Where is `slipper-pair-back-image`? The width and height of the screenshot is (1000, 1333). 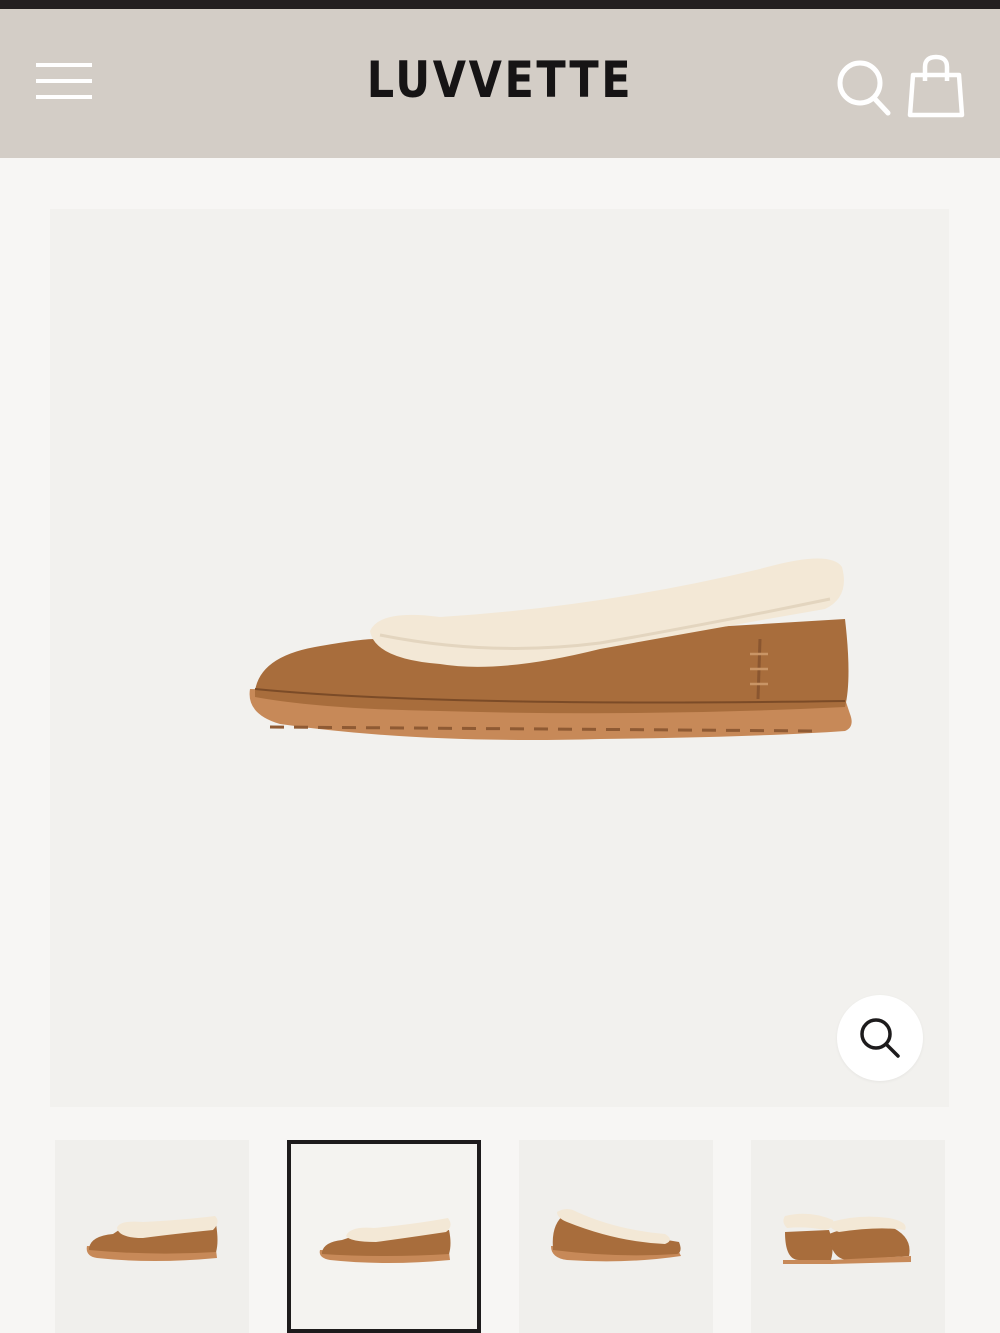
slipper-pair-back-image is located at coordinates (847, 1238).